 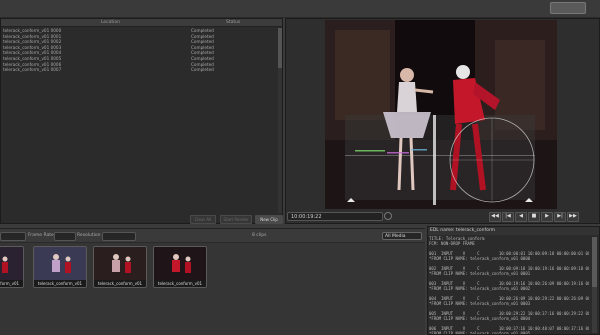 What do you see at coordinates (300, 9) in the screenshot?
I see `top-toolbar` at bounding box center [300, 9].